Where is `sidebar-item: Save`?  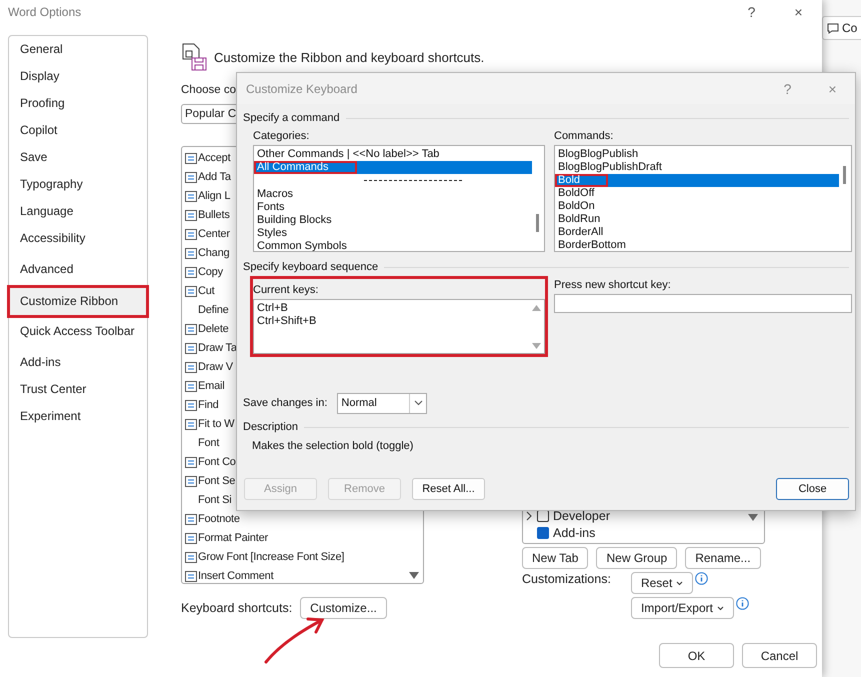
sidebar-item: Save is located at coordinates (78, 157).